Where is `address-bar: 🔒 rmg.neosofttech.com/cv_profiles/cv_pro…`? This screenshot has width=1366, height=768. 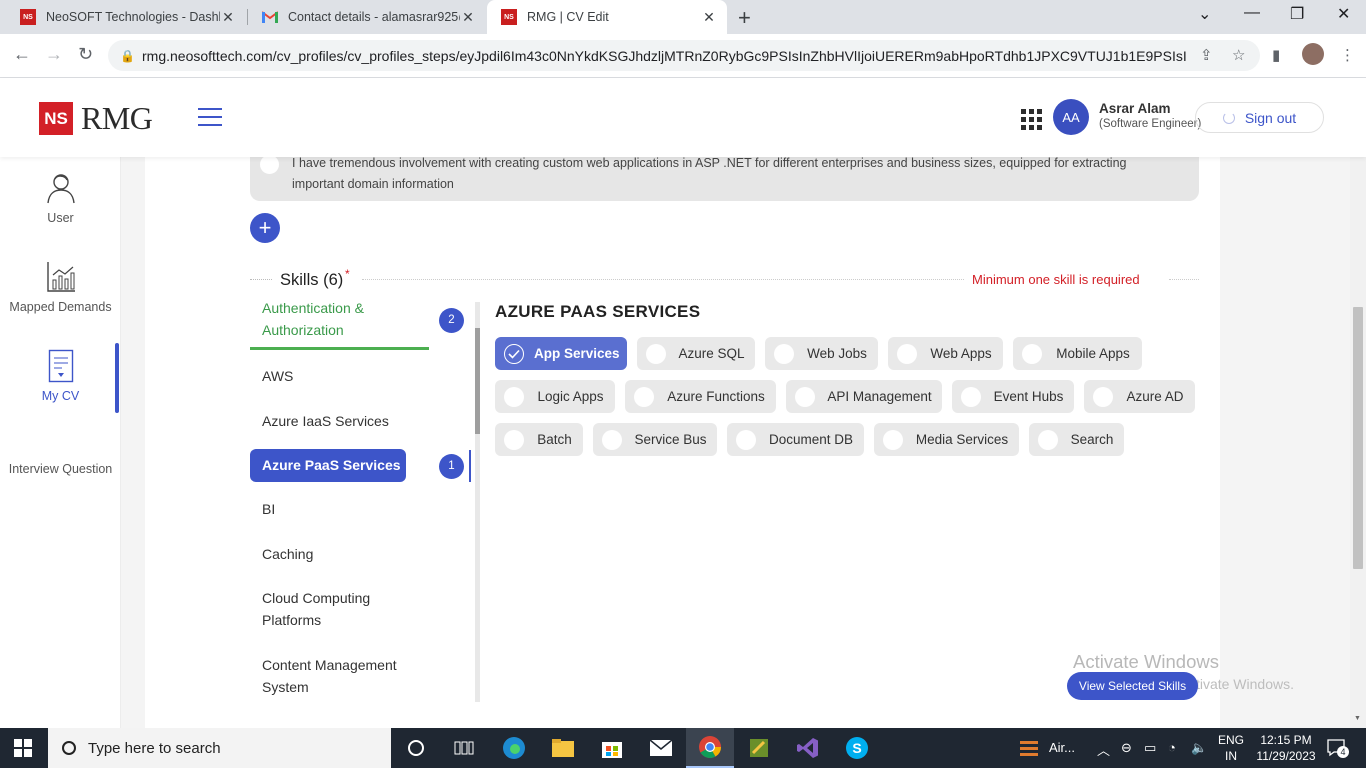 address-bar: 🔒 rmg.neosofttech.com/cv_profiles/cv_pro… is located at coordinates (684, 55).